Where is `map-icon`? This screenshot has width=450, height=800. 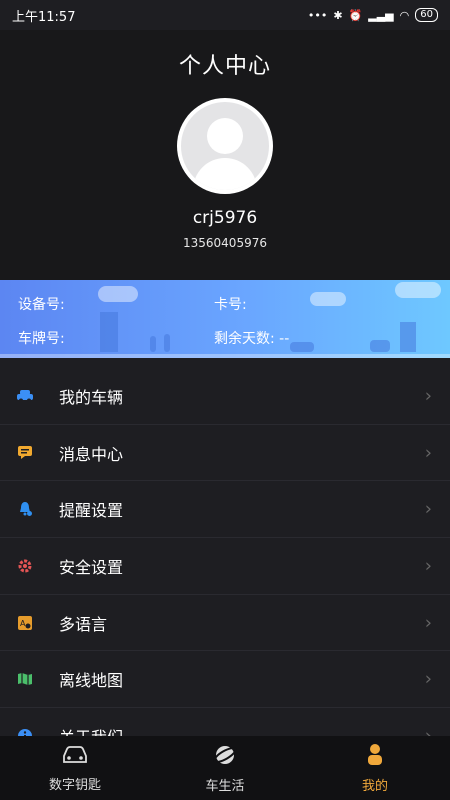 map-icon is located at coordinates (25, 679).